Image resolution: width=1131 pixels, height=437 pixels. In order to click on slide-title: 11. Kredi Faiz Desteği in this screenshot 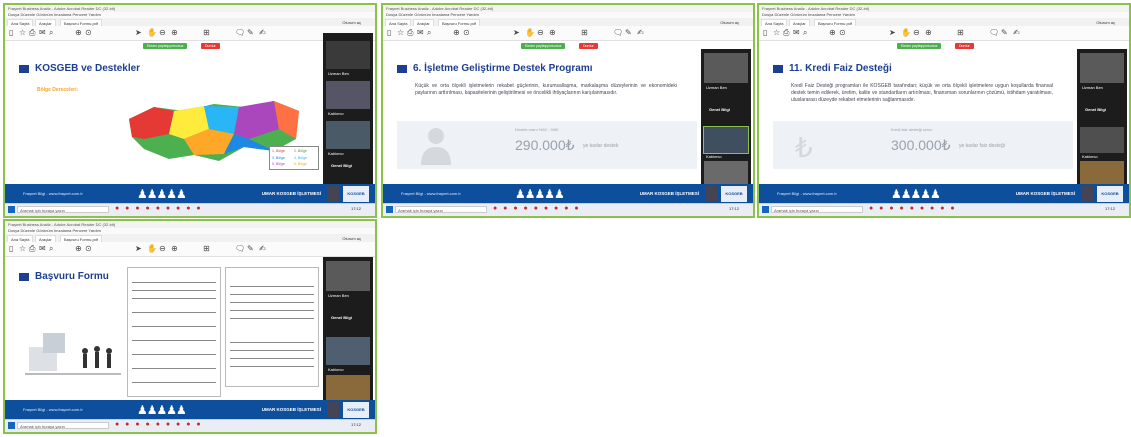, I will do `click(840, 68)`.